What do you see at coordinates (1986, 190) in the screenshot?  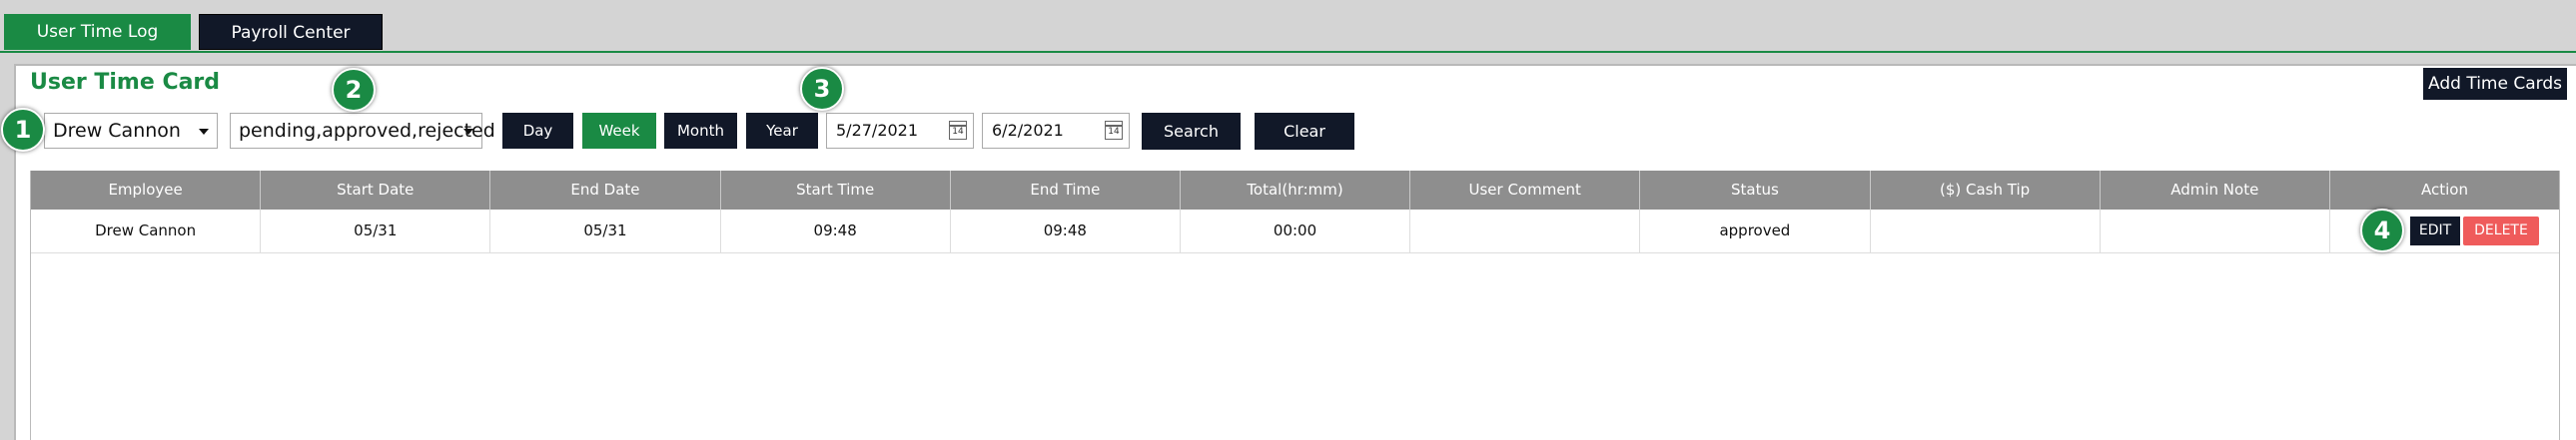 I see `column-header: ($) Cash Tip` at bounding box center [1986, 190].